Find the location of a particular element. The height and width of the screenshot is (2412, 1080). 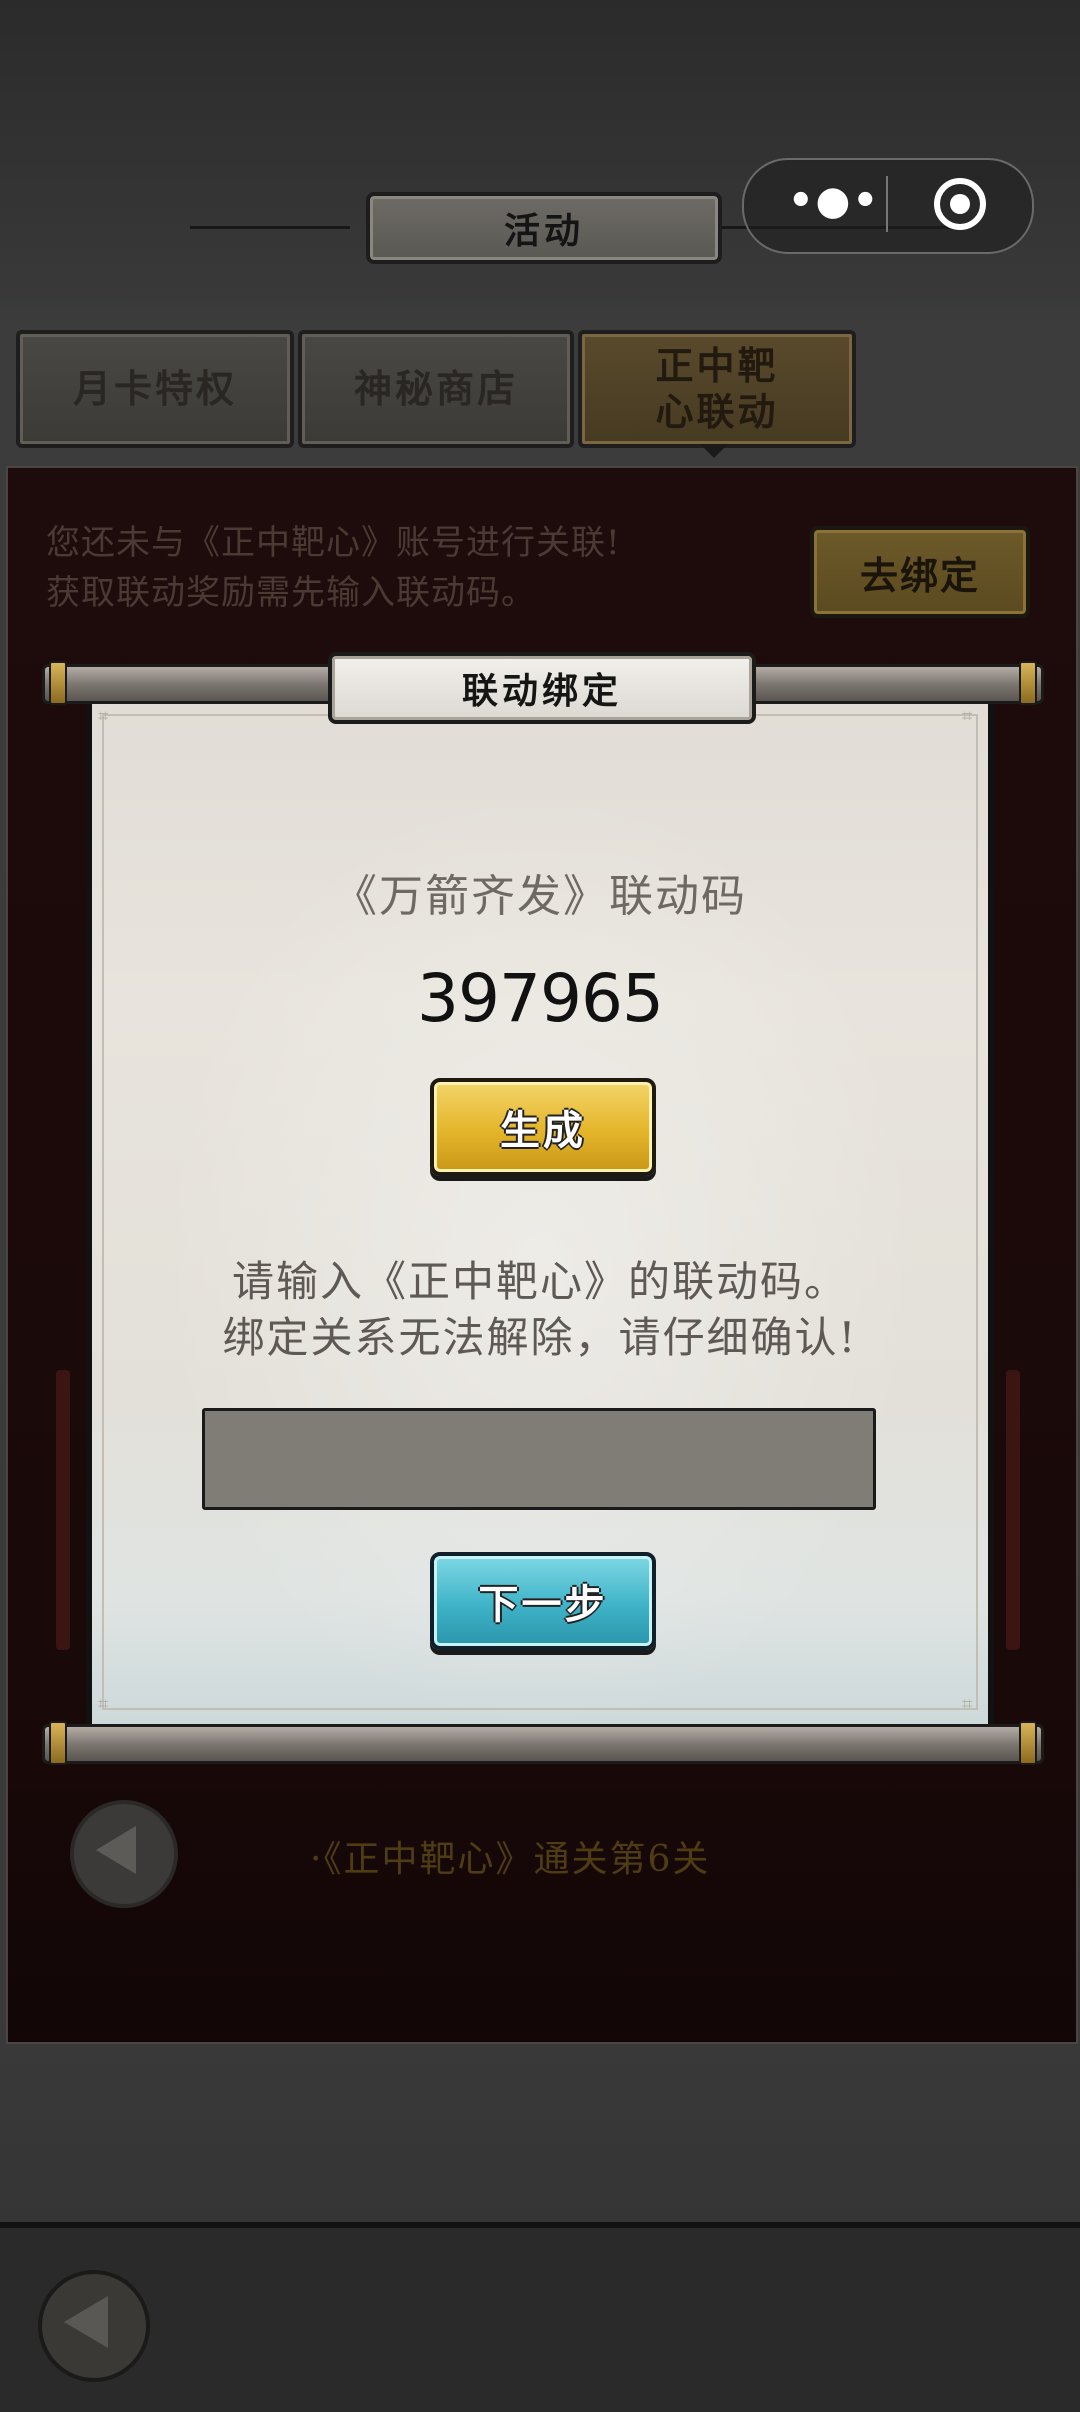

bind-notice-line2: 获取联动奖励需先输入联动码。 is located at coordinates (291, 593).